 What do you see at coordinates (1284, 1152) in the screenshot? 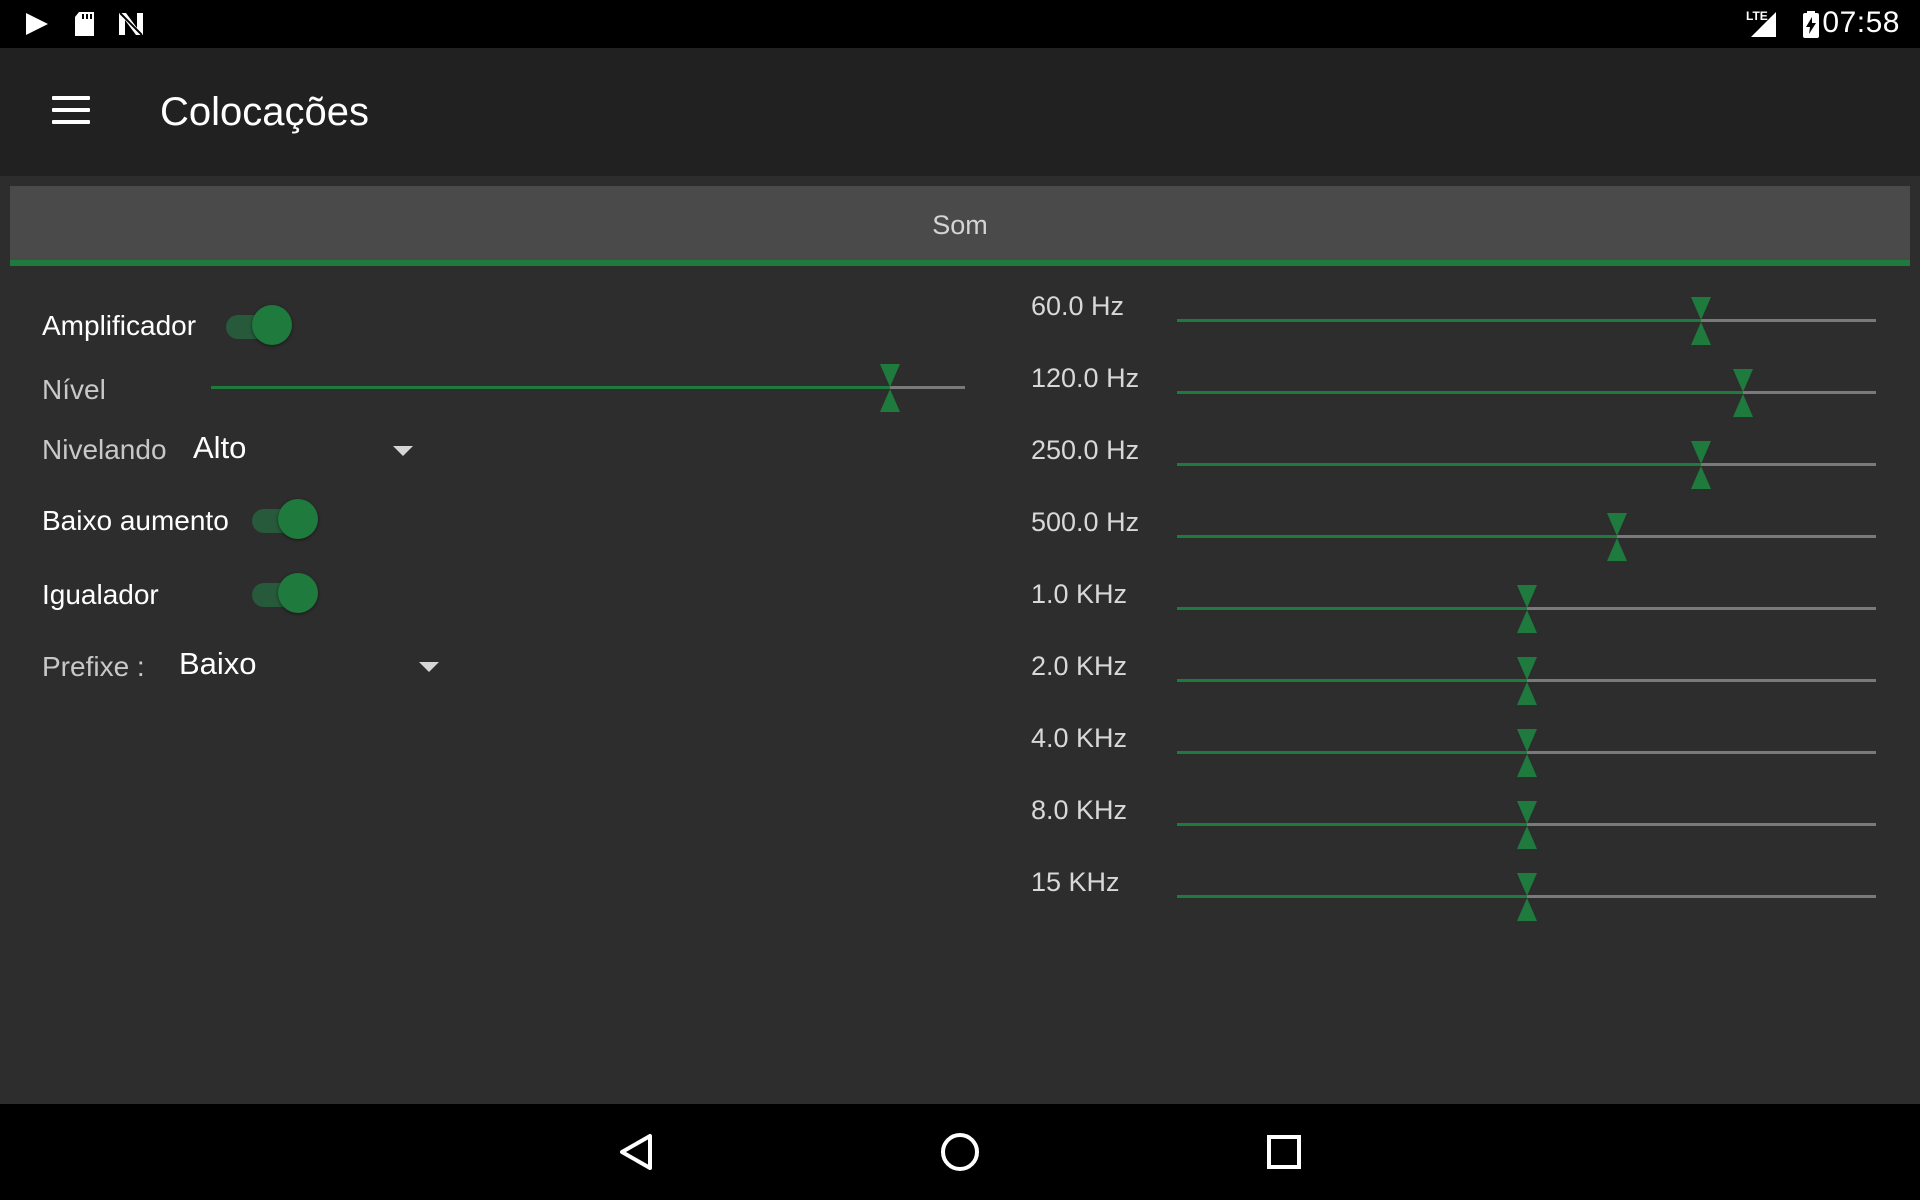
I see `recents-icon` at bounding box center [1284, 1152].